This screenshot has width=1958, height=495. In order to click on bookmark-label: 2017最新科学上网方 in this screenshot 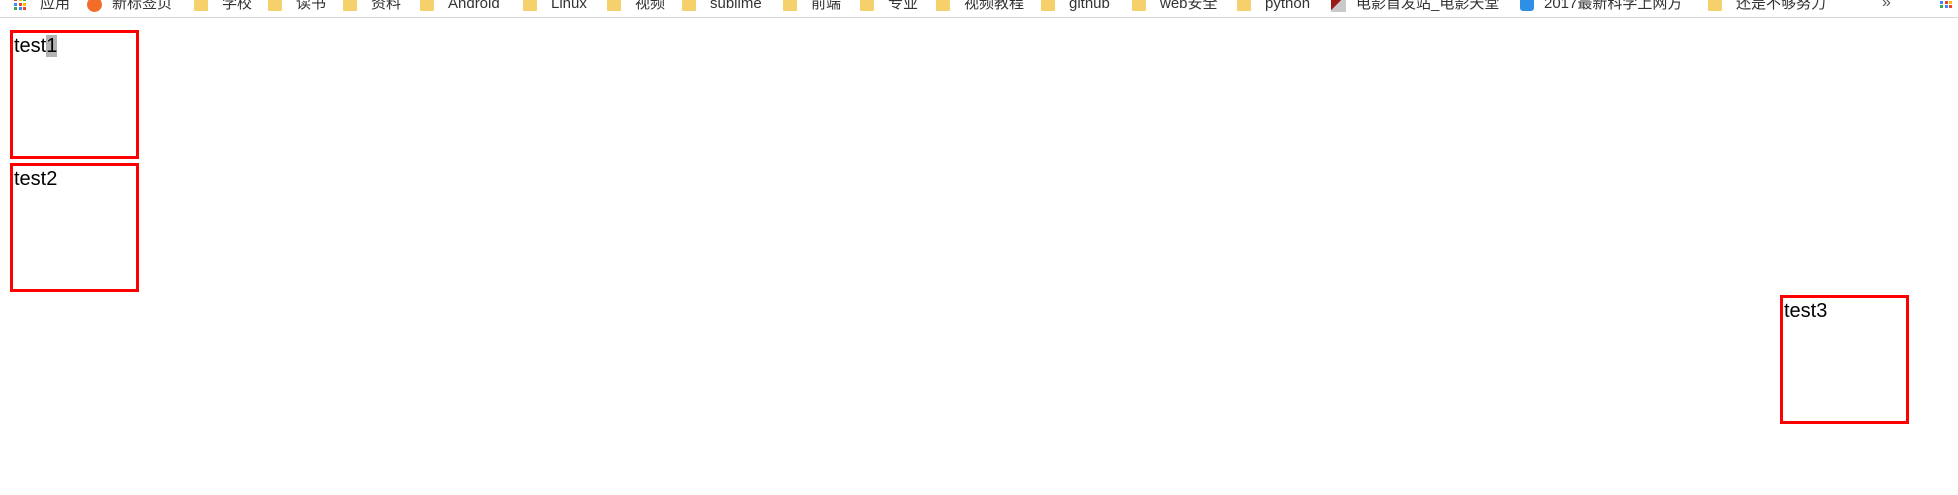, I will do `click(1613, 6)`.